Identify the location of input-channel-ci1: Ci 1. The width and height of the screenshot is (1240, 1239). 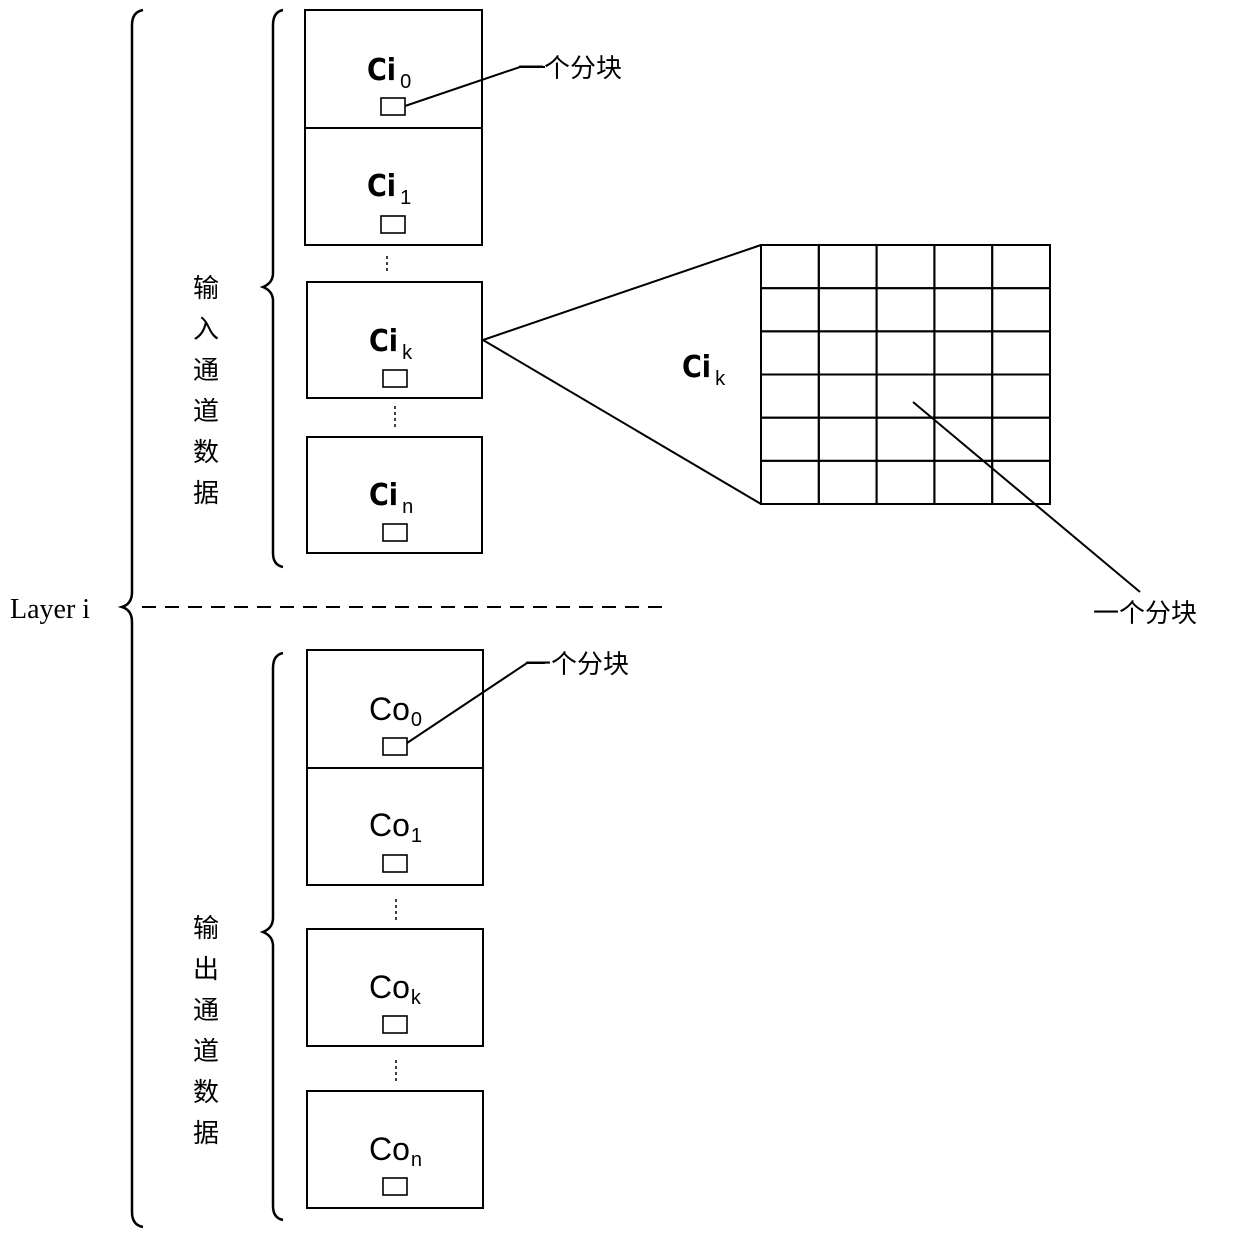
(393, 186).